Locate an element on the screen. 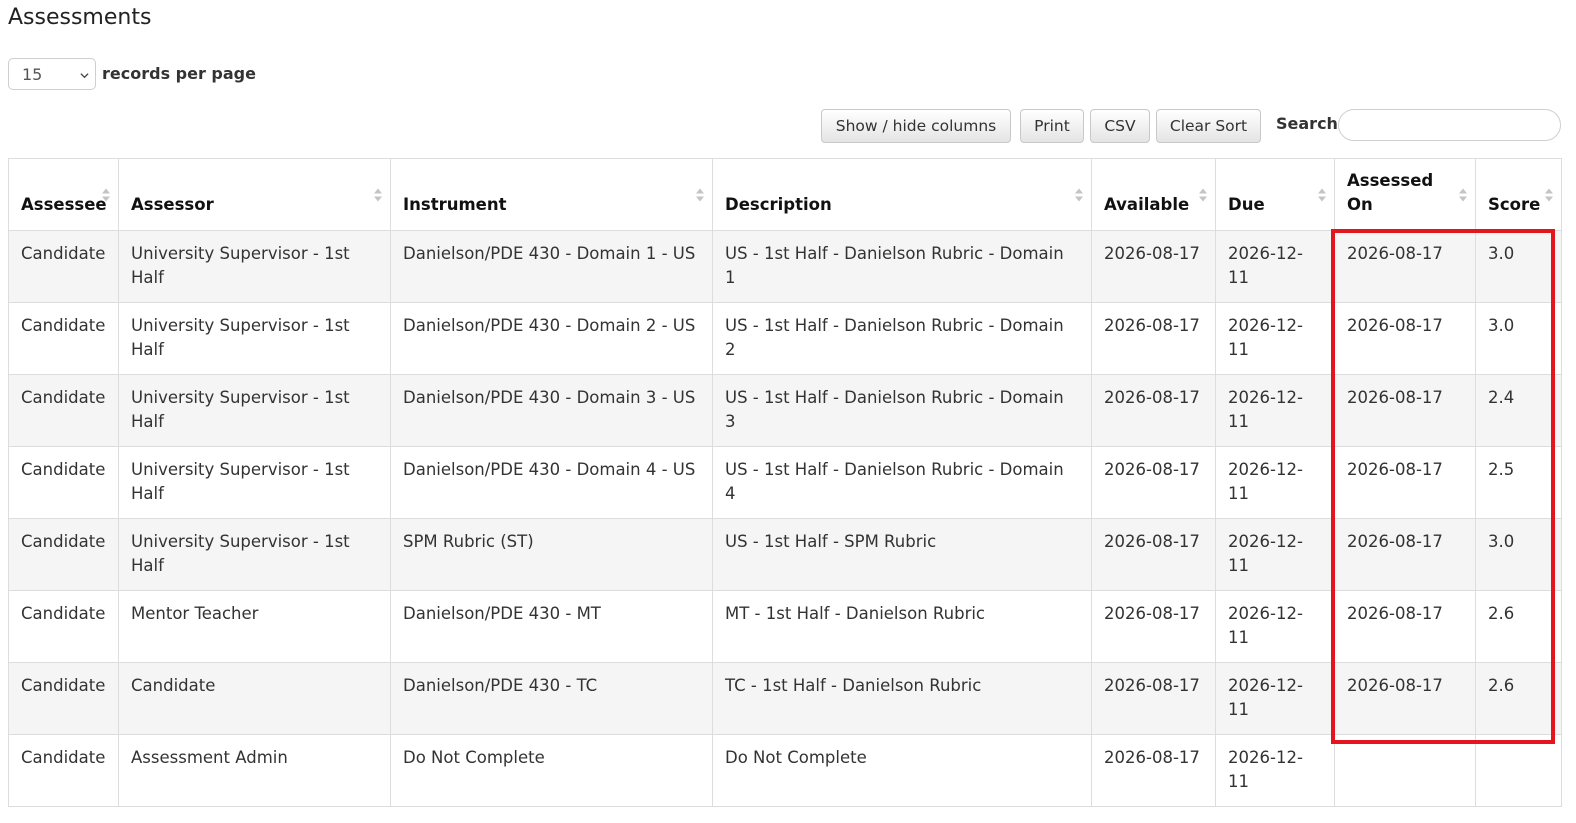  table-cell-instrument: Do Not Complete is located at coordinates (551, 770).